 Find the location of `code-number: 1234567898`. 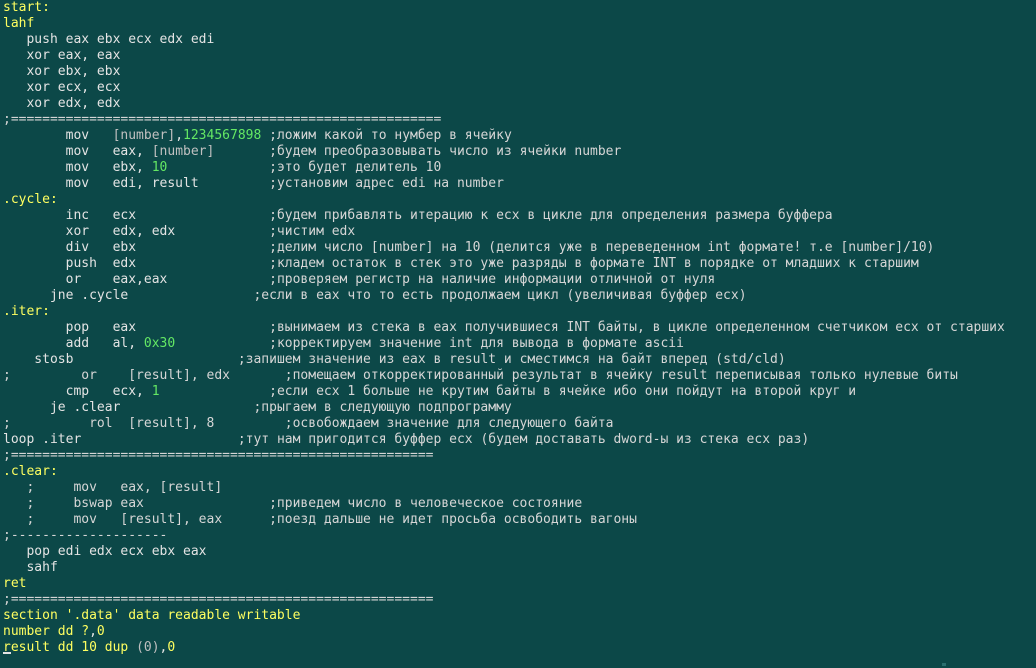

code-number: 1234567898 is located at coordinates (222, 135).